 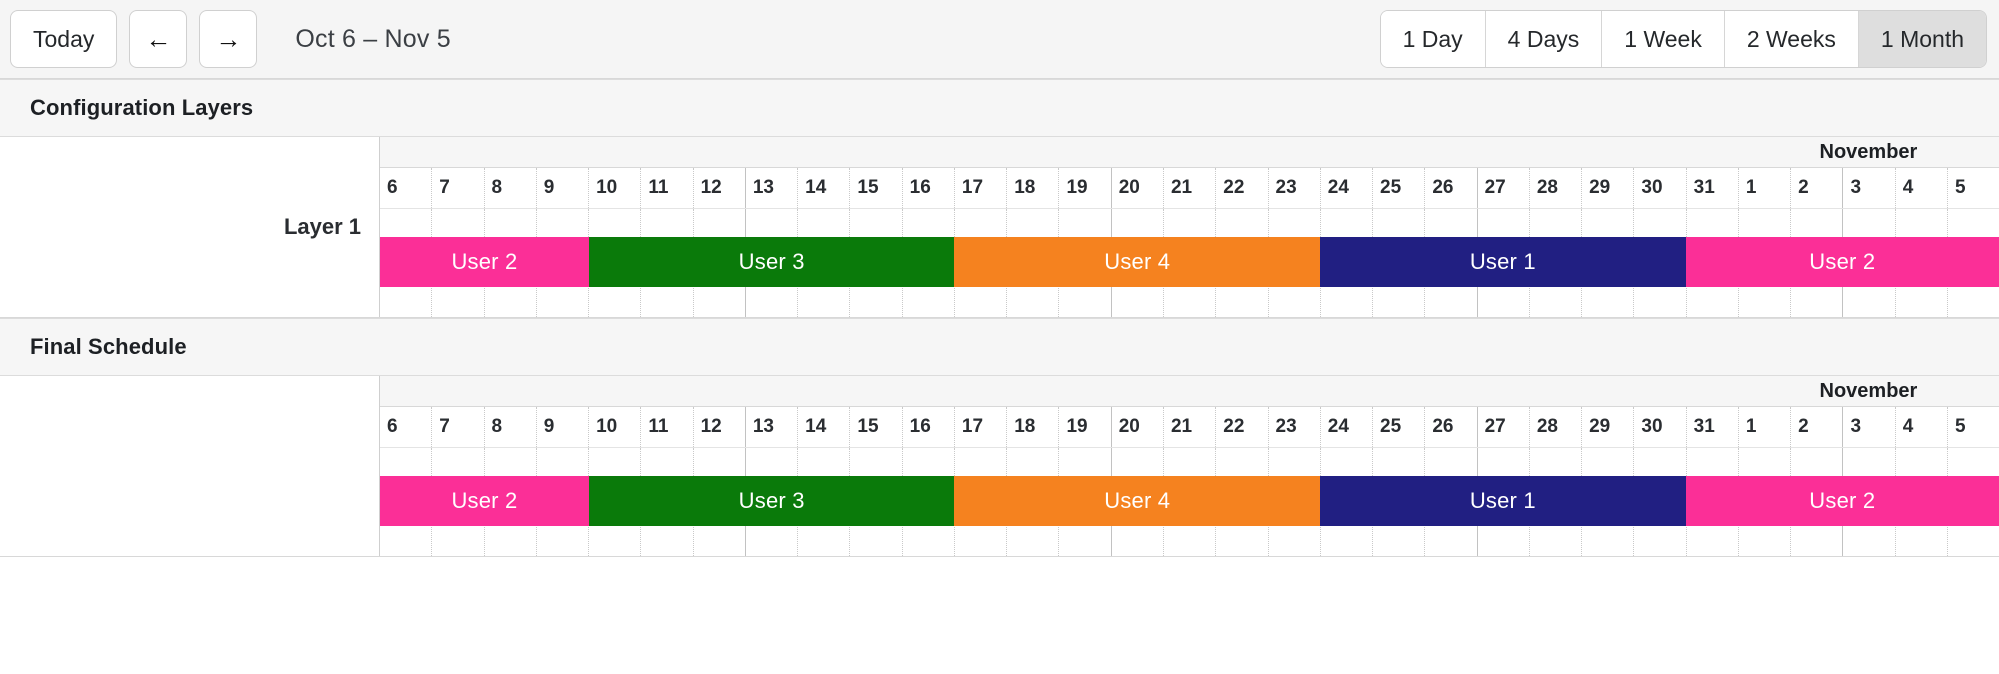 I want to click on event-bar-label: User 3, so click(x=771, y=500).